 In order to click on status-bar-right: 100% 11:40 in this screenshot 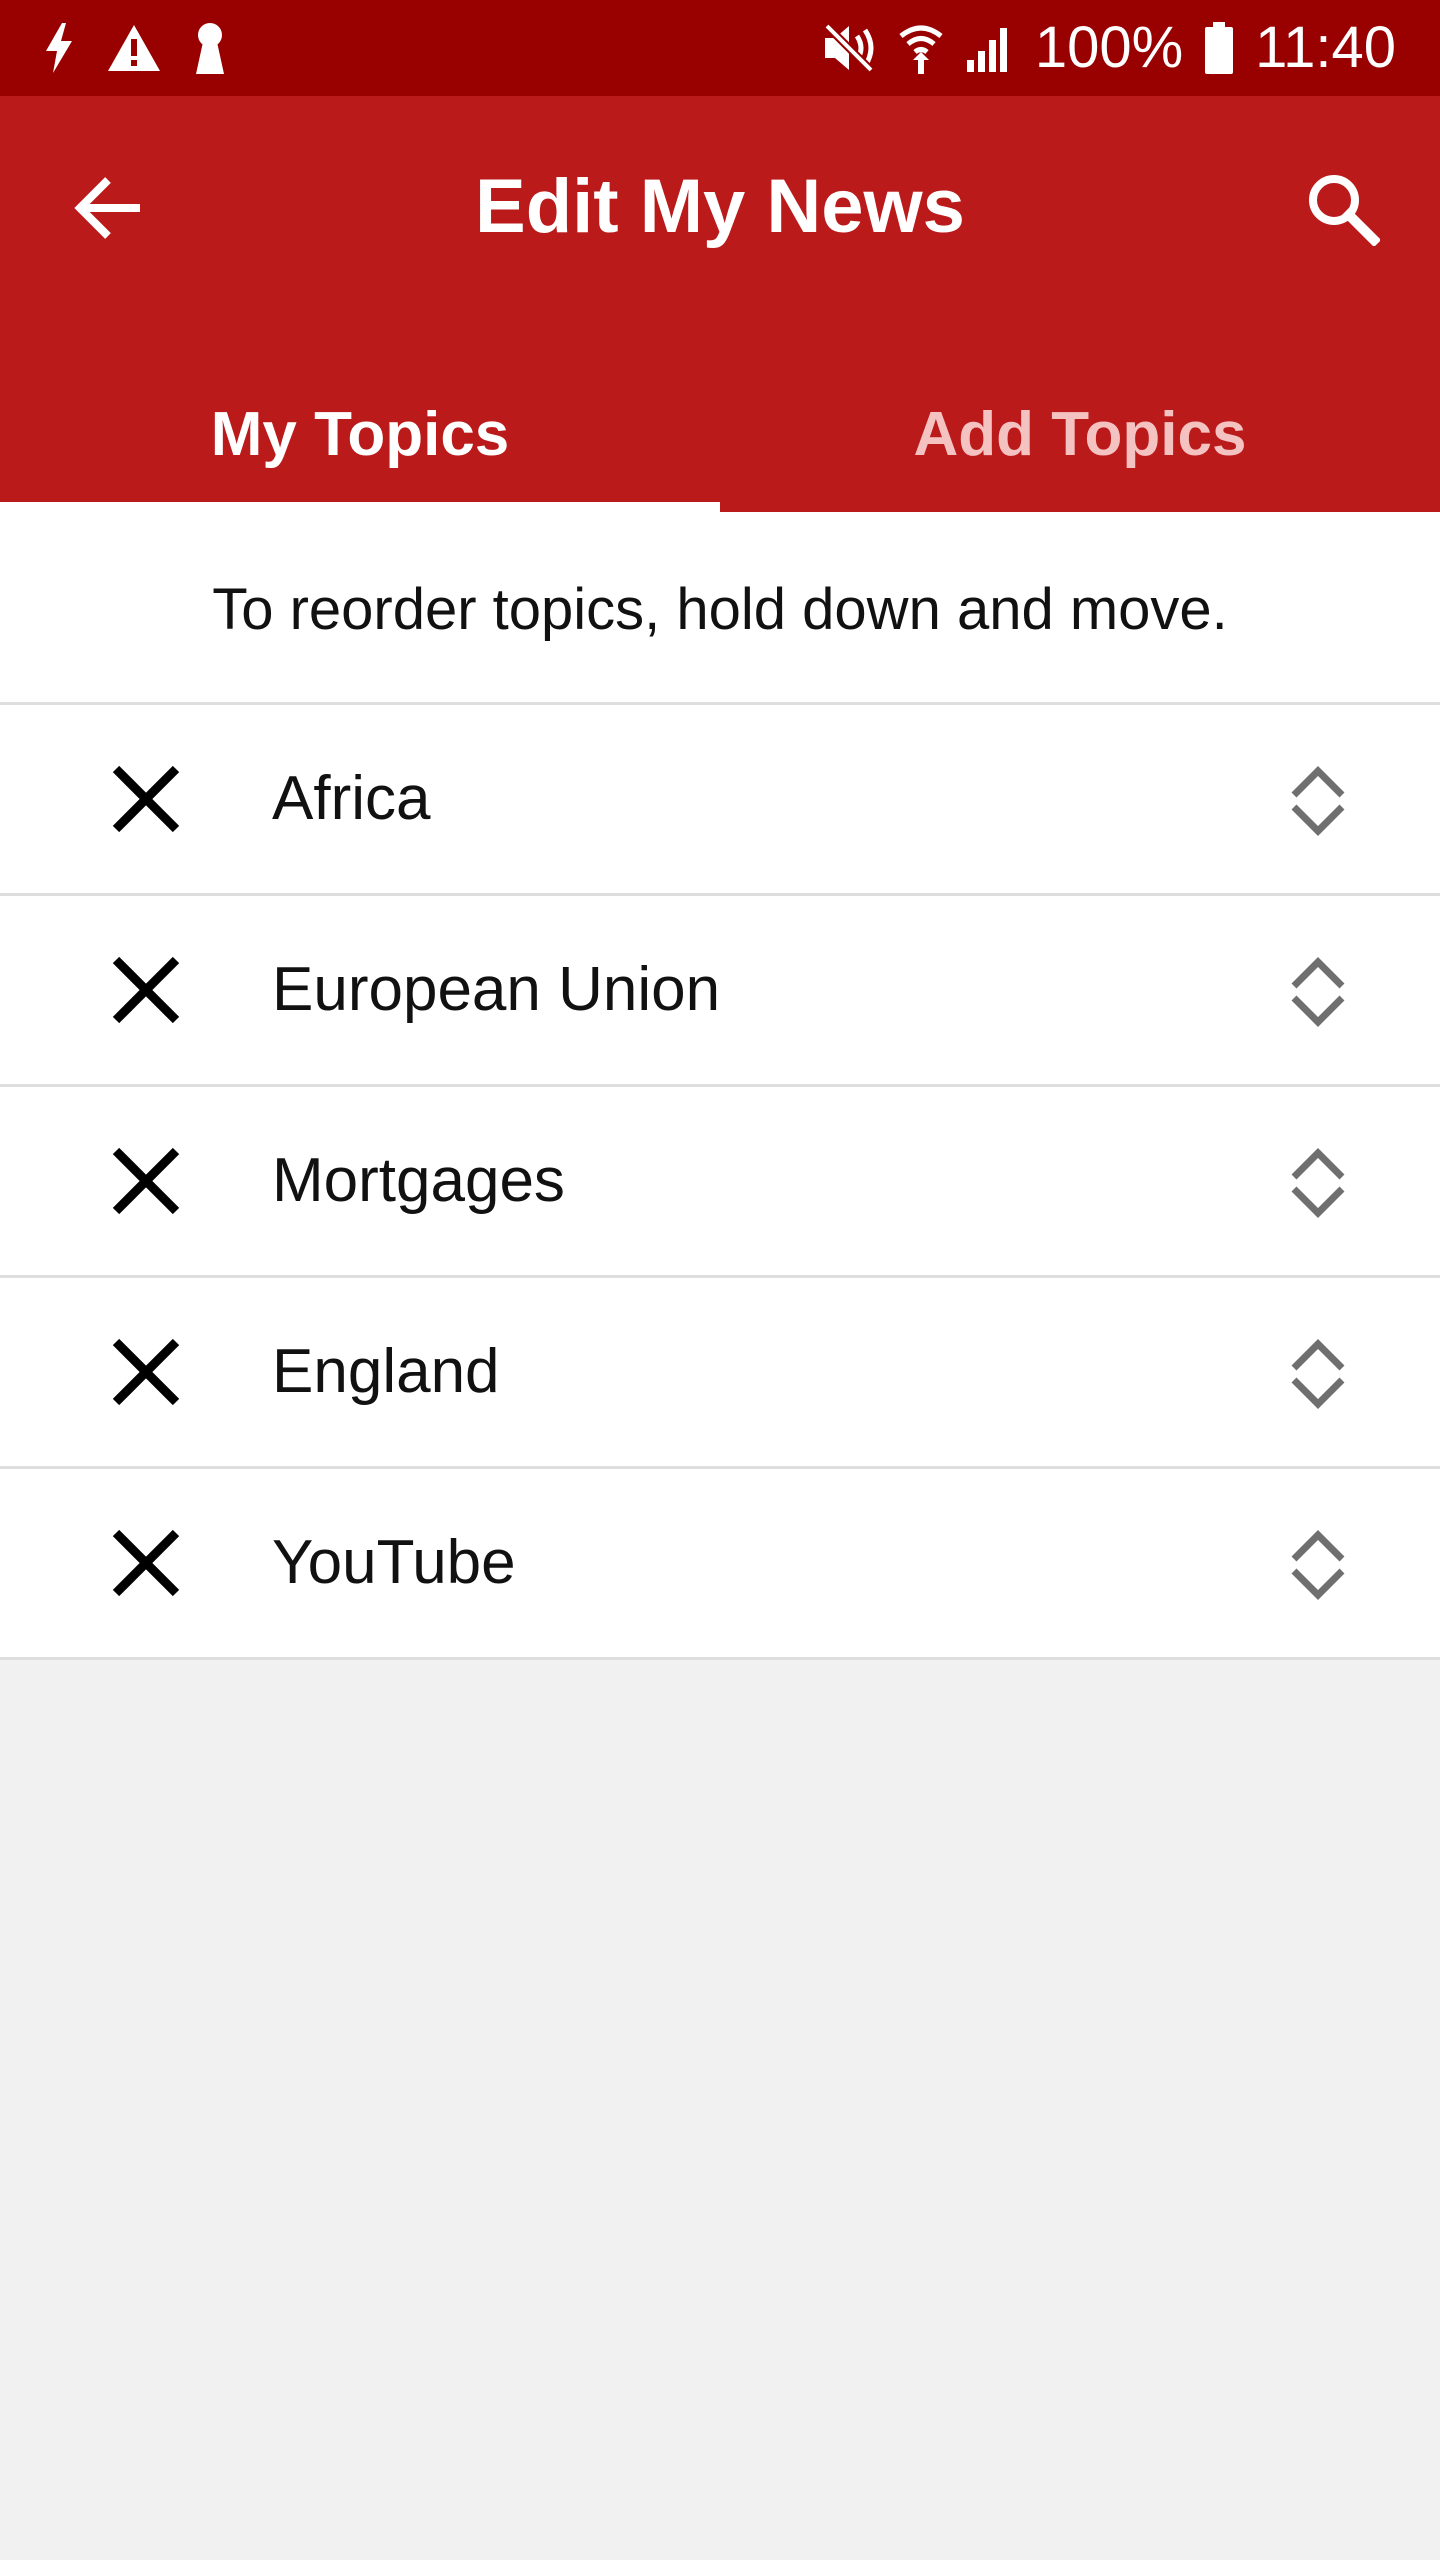, I will do `click(1108, 48)`.